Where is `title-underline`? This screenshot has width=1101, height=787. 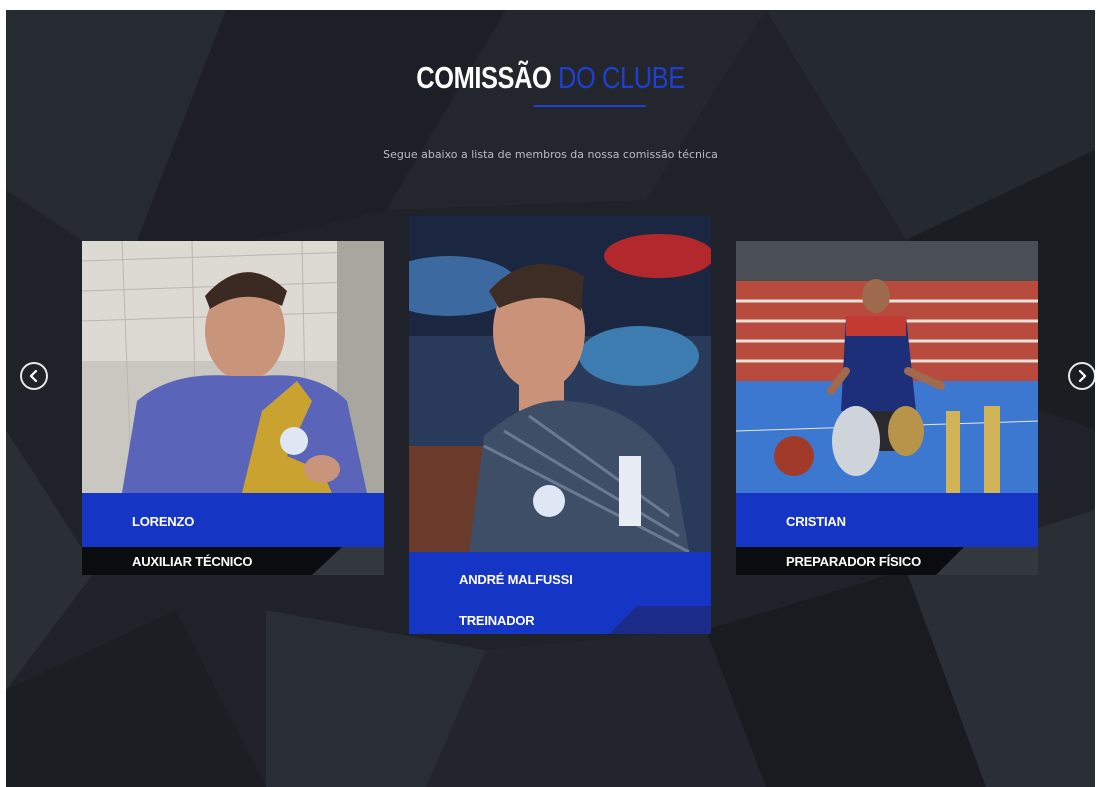
title-underline is located at coordinates (590, 106).